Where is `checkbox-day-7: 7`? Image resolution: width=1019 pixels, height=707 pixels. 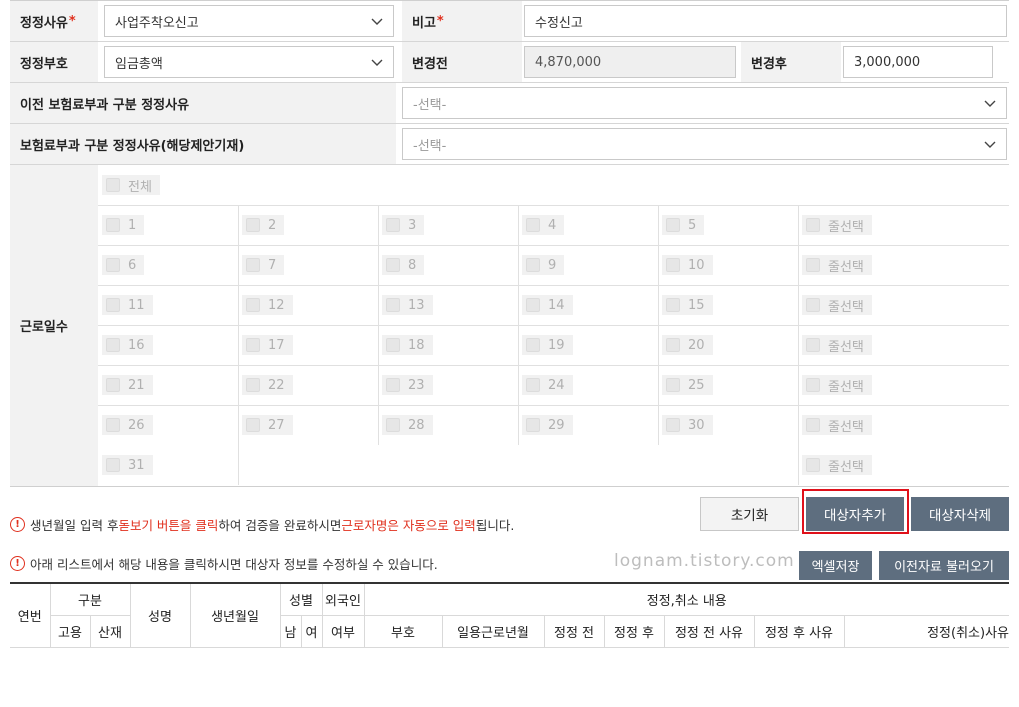 checkbox-day-7: 7 is located at coordinates (261, 265).